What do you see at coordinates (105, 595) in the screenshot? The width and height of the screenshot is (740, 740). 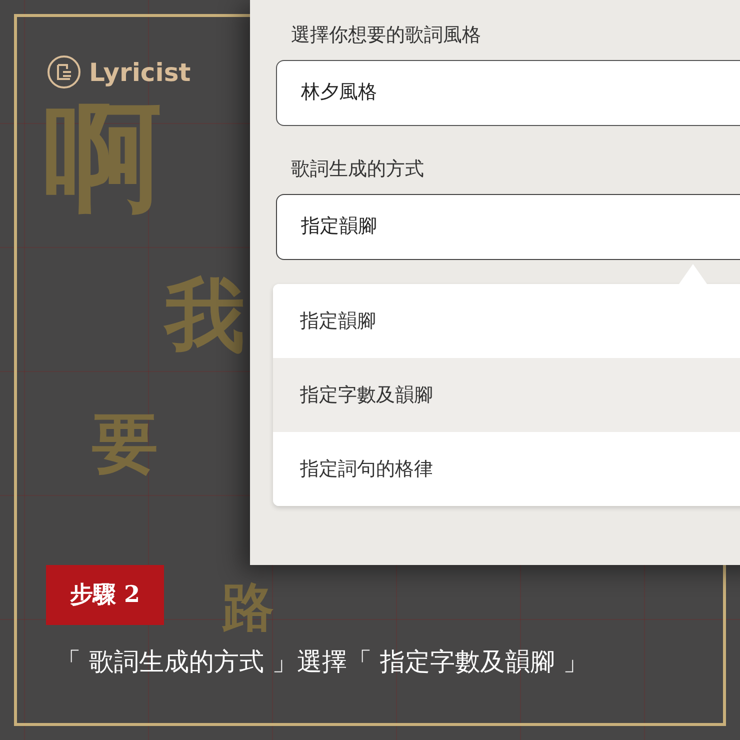 I see `step-badge: 步驟 2` at bounding box center [105, 595].